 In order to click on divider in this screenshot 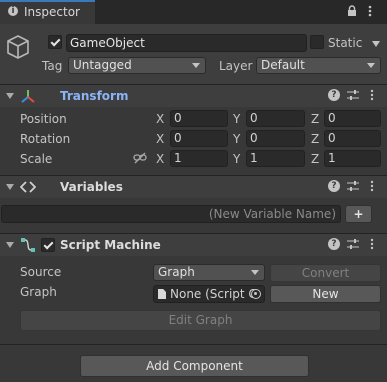, I will do `click(193, 344)`.